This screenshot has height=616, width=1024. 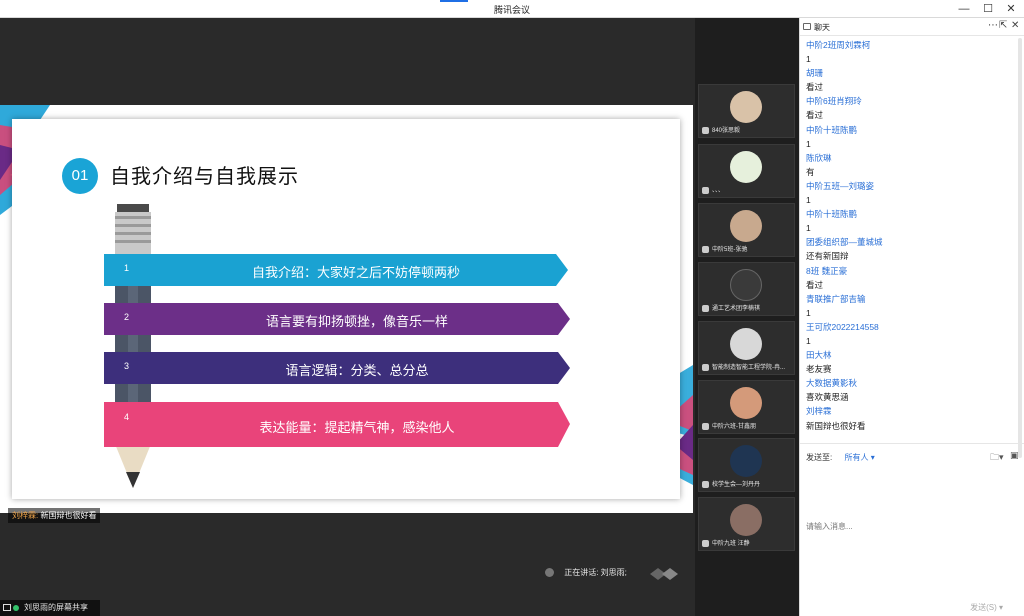 I want to click on participant-tile: 中阶5班-张驰, so click(x=746, y=230).